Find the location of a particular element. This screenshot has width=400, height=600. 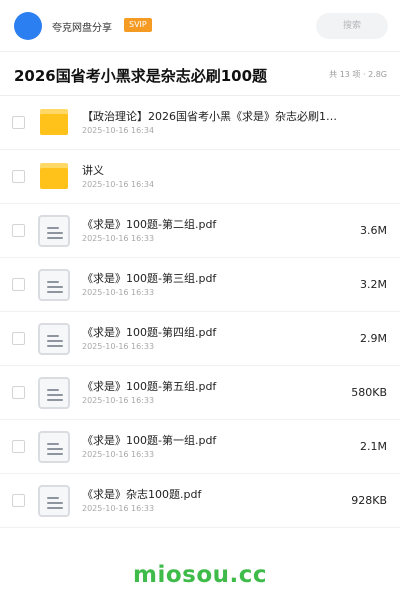

file-row: 《求是》100题-第三组.pdf 2025-10-16 16:33 3.2M is located at coordinates (200, 285).